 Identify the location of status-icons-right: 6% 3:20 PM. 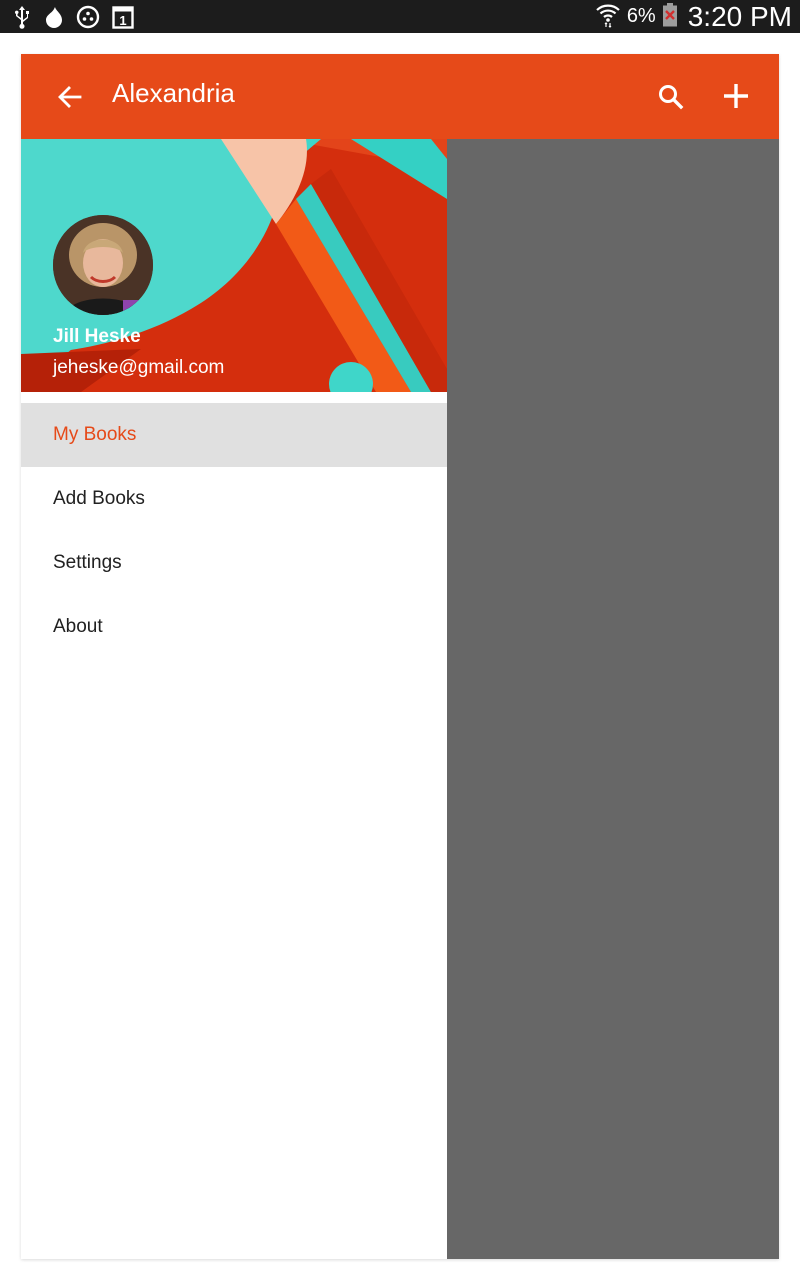
(693, 17).